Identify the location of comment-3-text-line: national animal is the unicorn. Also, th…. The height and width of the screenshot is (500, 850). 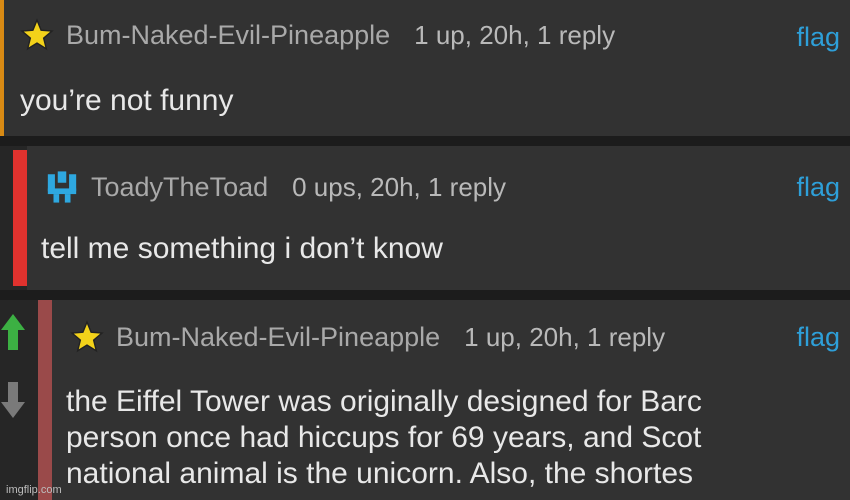
(380, 473).